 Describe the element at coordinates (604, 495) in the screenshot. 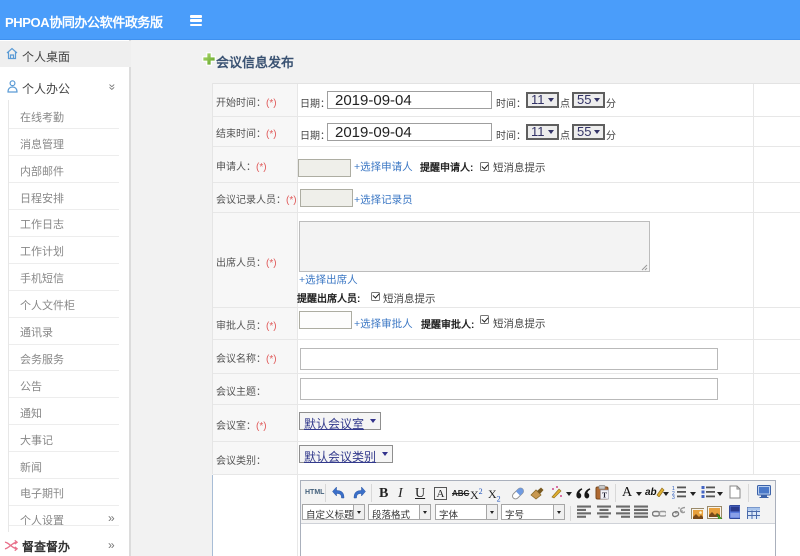

I see `svg-text: T` at that location.